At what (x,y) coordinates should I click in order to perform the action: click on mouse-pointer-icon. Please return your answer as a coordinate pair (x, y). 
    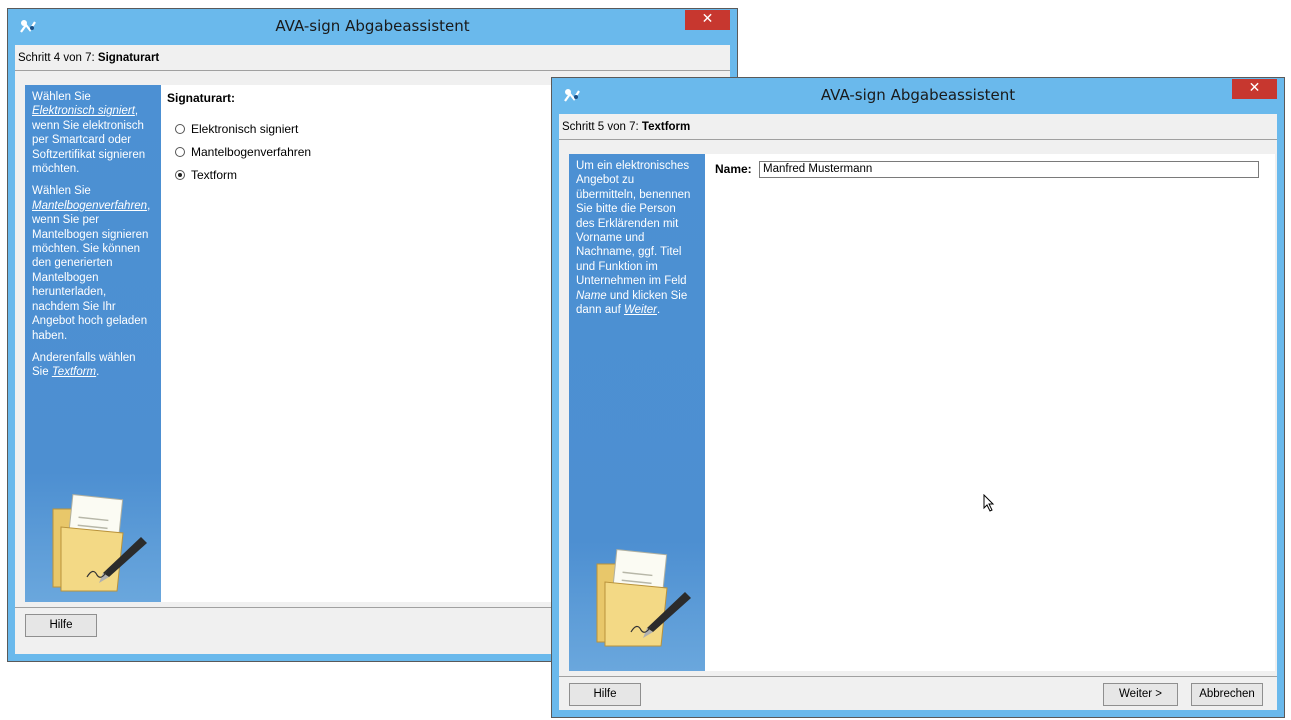
    Looking at the image, I should click on (989, 503).